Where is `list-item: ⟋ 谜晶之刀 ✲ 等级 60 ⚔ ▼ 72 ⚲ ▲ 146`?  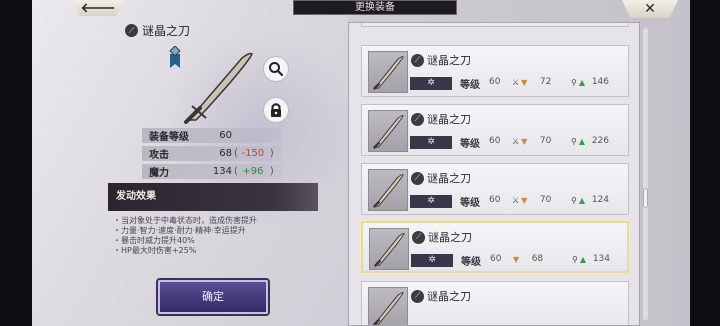
list-item: ⟋ 谜晶之刀 ✲ 等级 60 ⚔ ▼ 72 ⚲ ▲ 146 is located at coordinates (495, 71).